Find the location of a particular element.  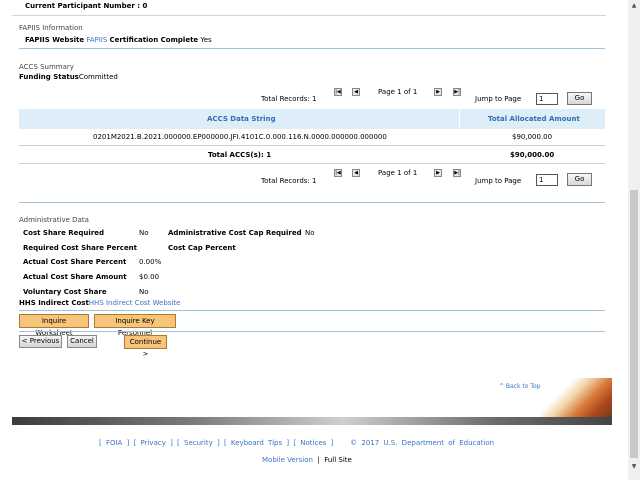

footer-keyboard-tips-link: [ Keyboard Tips ] is located at coordinates (256, 443).